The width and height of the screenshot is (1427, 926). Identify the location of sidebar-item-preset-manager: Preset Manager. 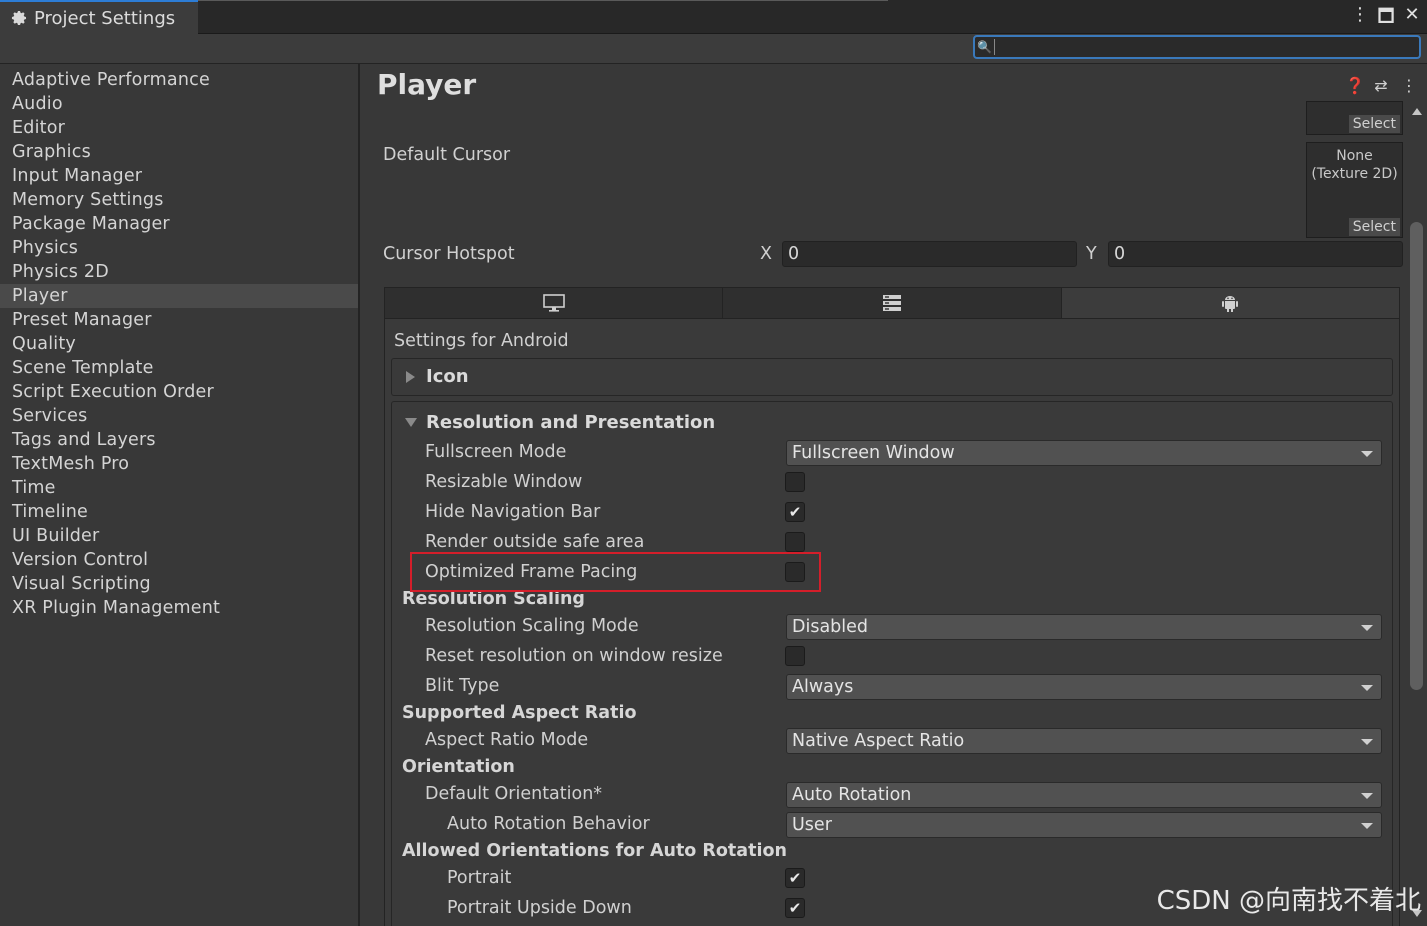
(179, 320).